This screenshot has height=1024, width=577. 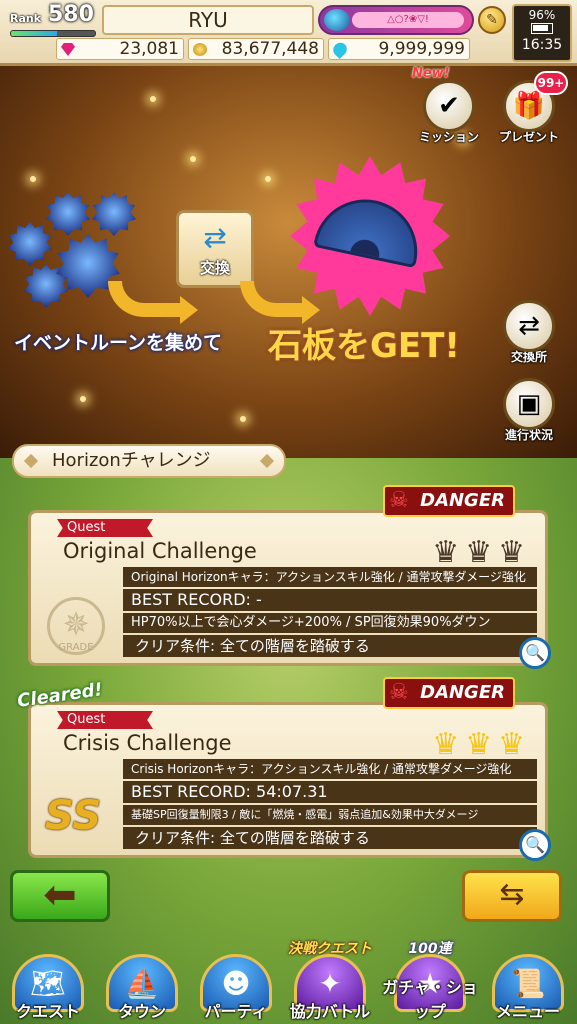 I want to click on nav-gacha-label: ガチャ・ショップ, so click(x=430, y=999).